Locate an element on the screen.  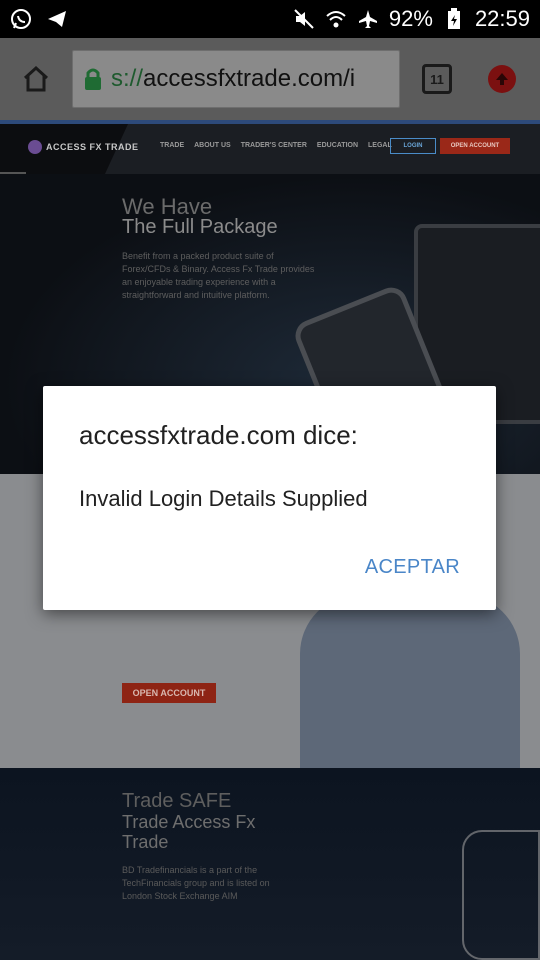
wifi-icon is located at coordinates (336, 19).